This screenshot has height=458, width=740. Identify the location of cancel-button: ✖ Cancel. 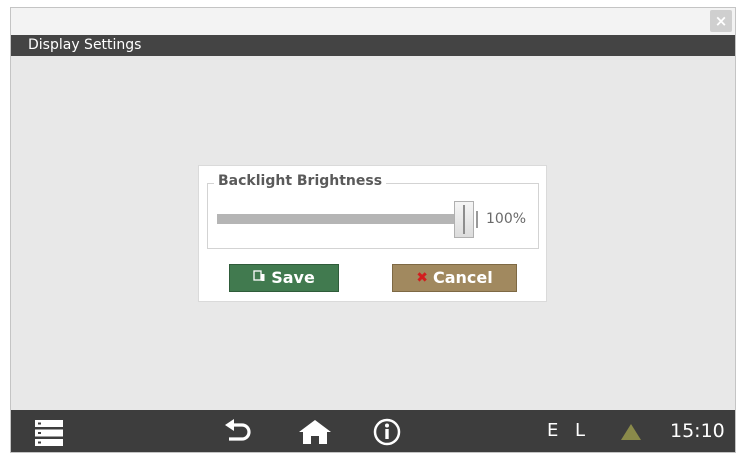
(454, 278).